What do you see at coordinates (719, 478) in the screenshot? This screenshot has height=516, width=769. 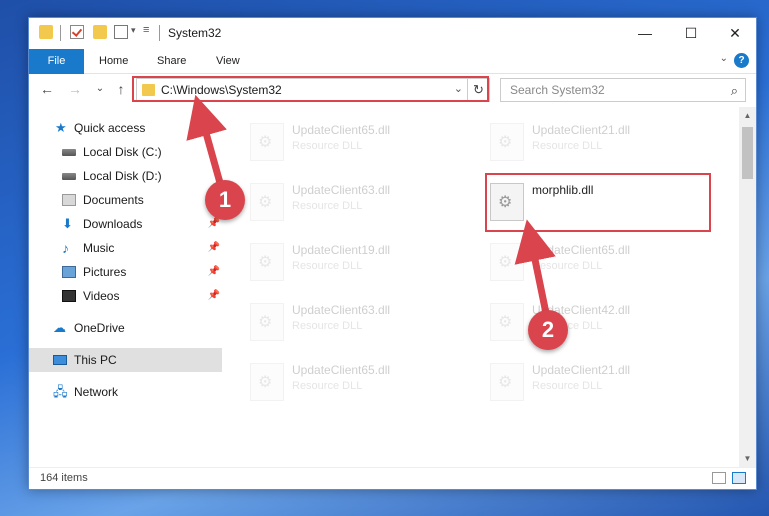 I see `details-view-icon` at bounding box center [719, 478].